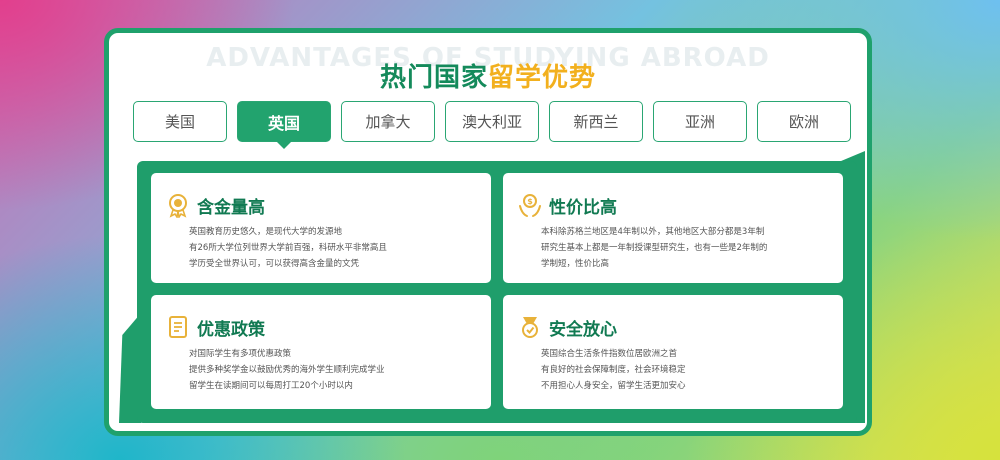  I want to click on card-title: 优惠政策, so click(231, 329).